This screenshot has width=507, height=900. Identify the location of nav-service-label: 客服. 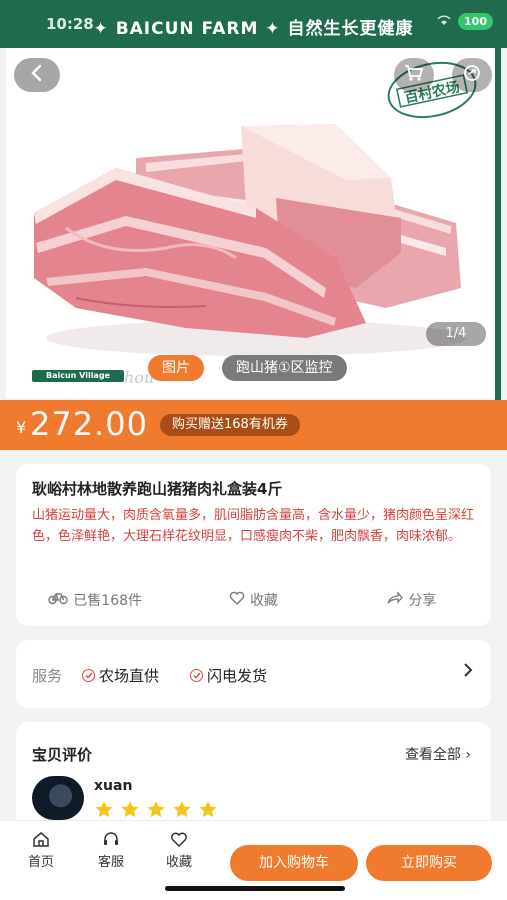
(110, 862).